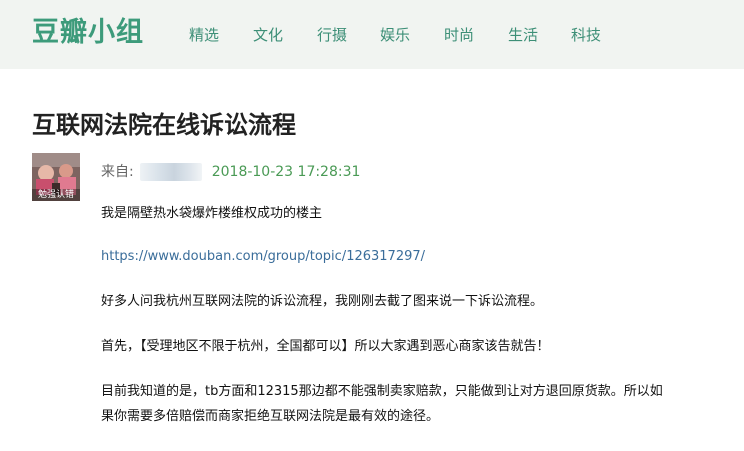  Describe the element at coordinates (395, 35) in the screenshot. I see `nav-item-entertainment: 娱乐` at that location.